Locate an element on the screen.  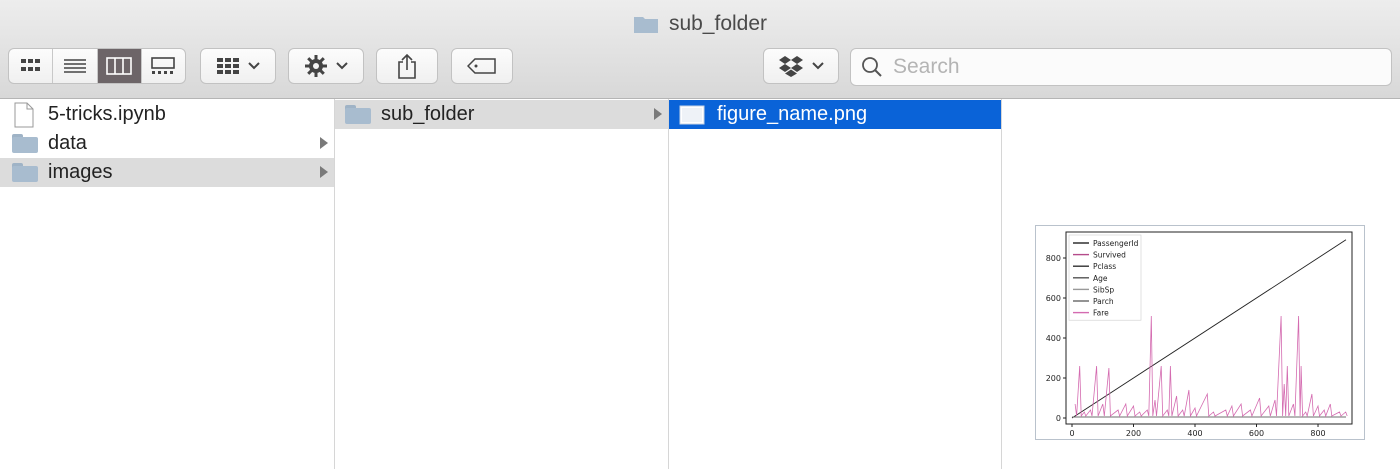
x-tick-label: 200 is located at coordinates (1133, 433).